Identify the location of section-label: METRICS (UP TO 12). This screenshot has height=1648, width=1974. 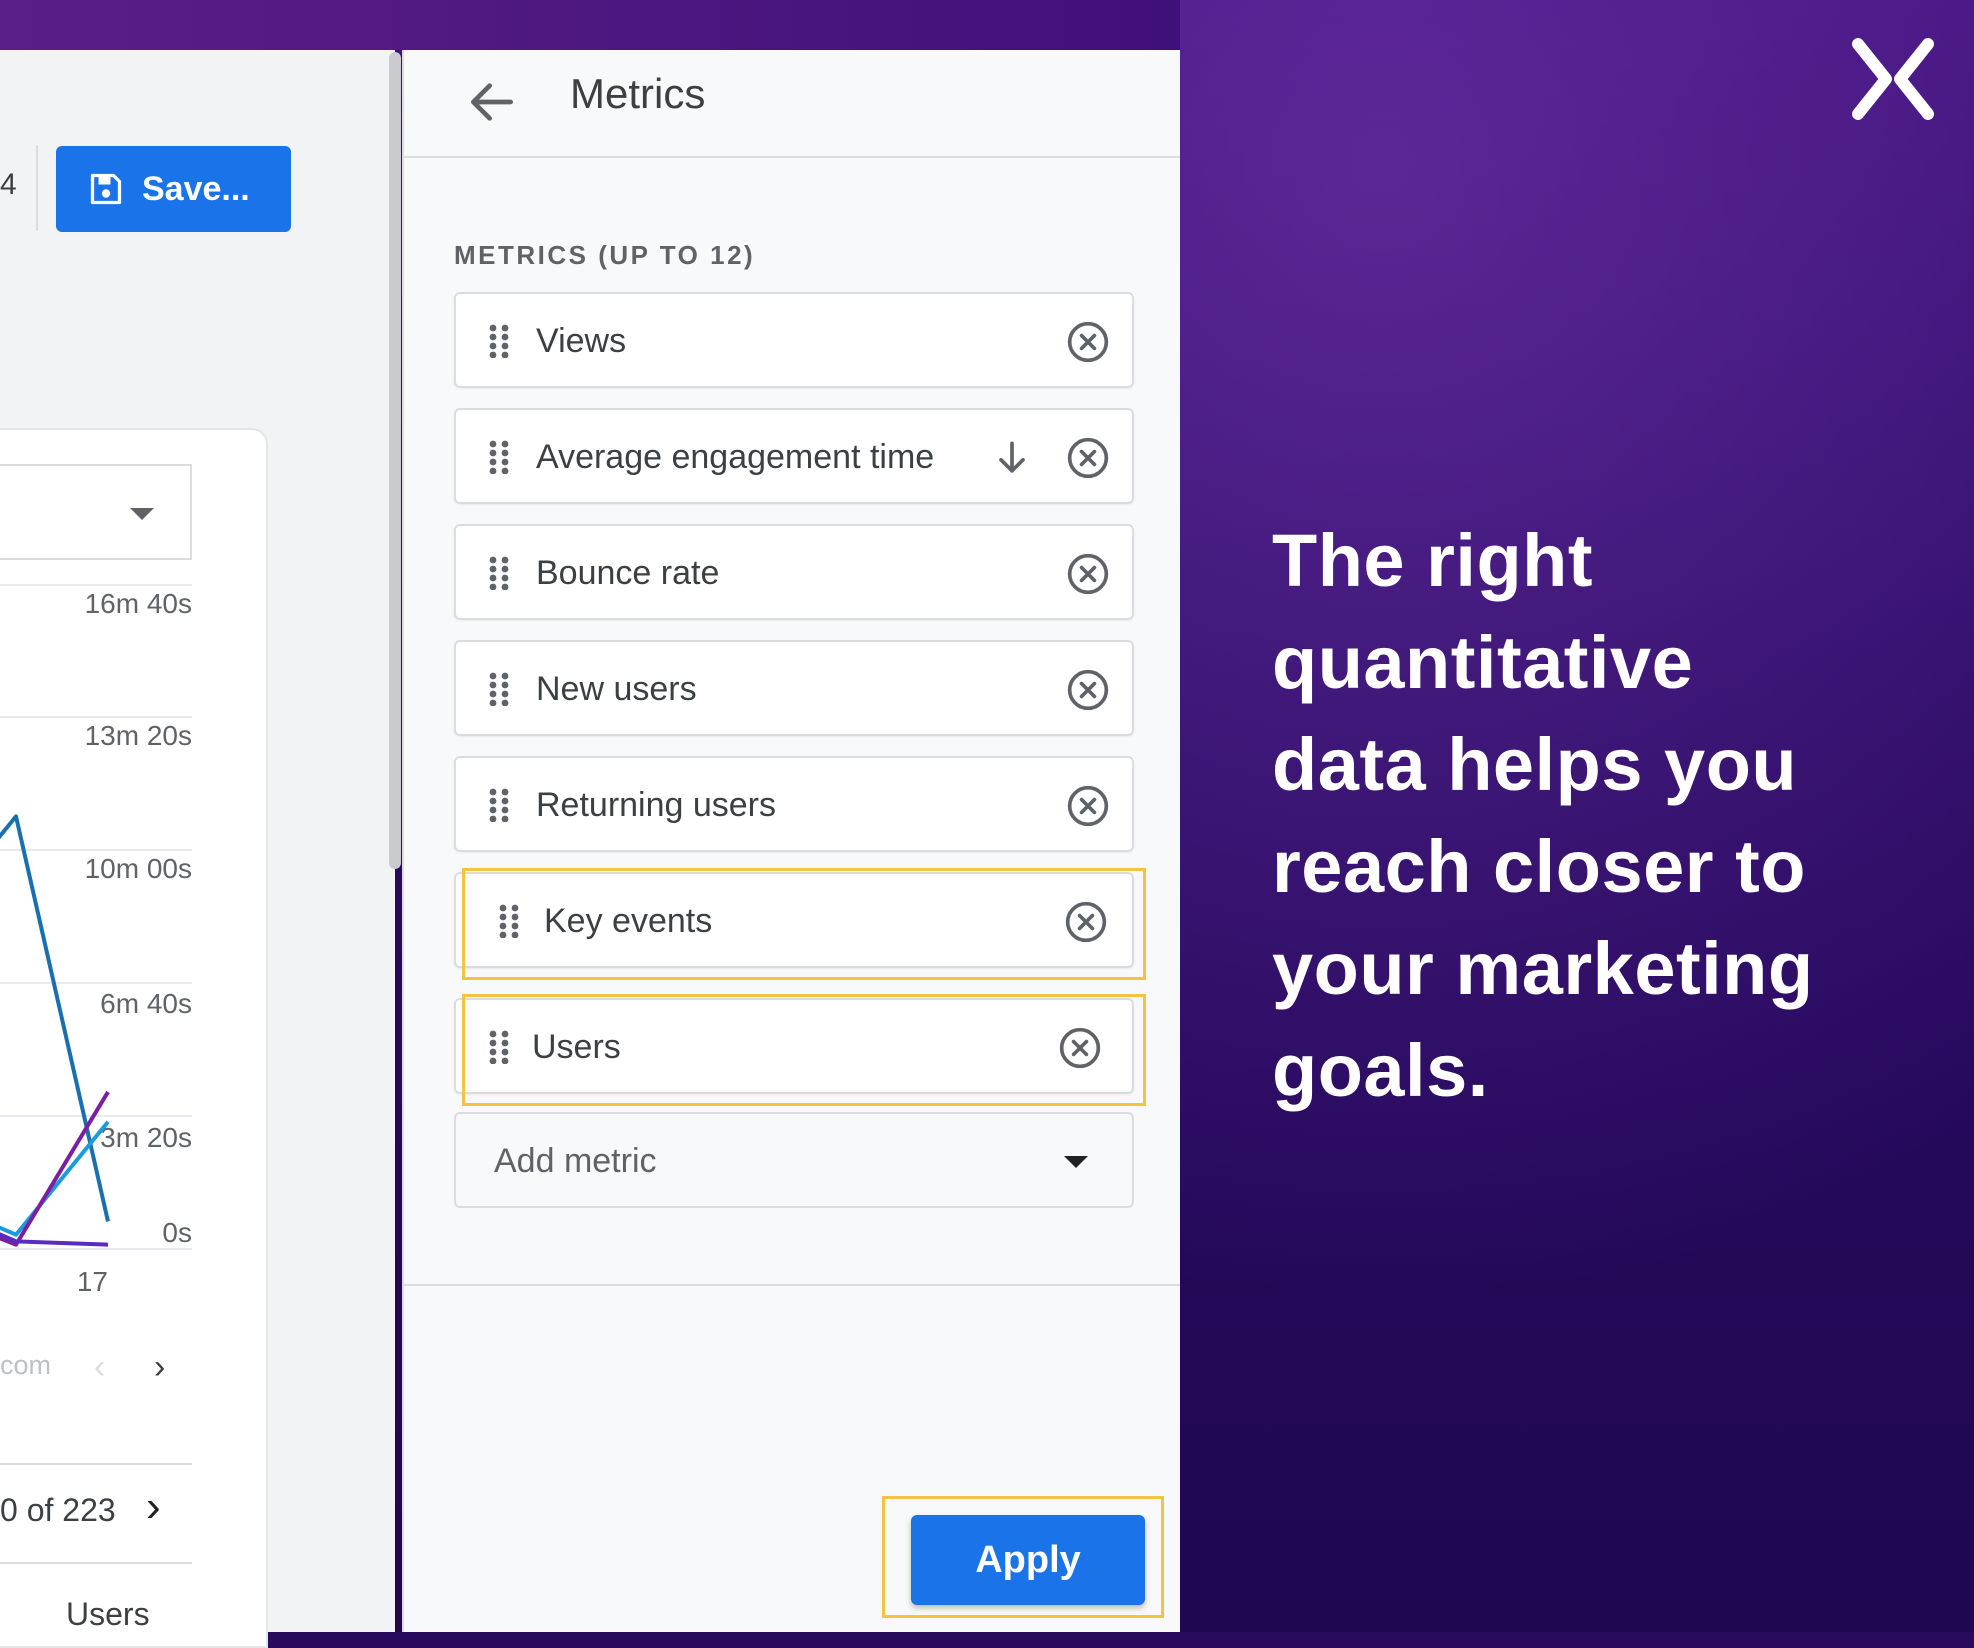
(605, 255).